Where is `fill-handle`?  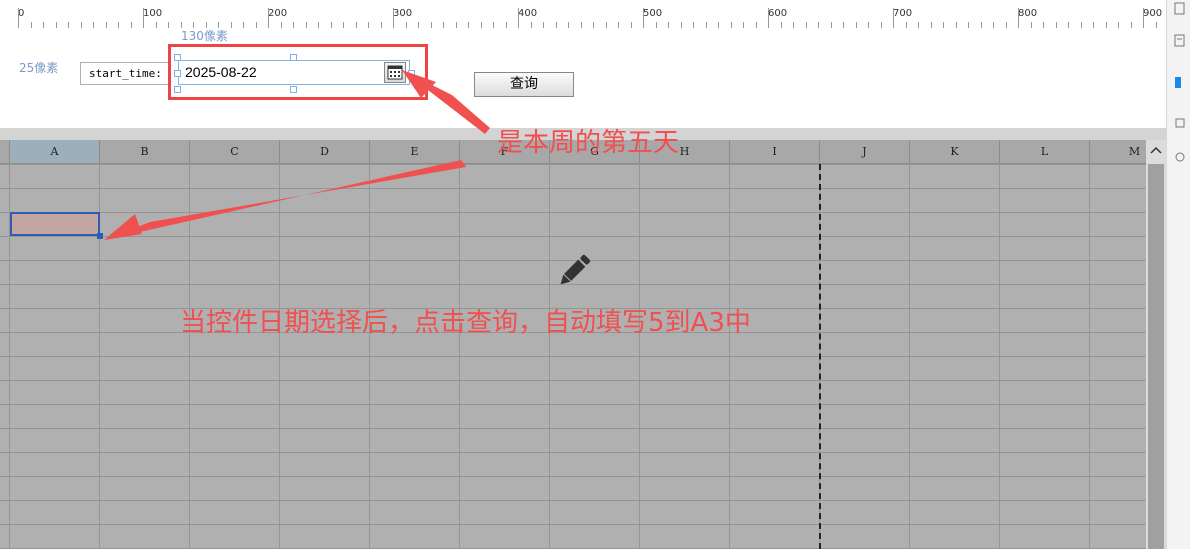
fill-handle is located at coordinates (100, 236).